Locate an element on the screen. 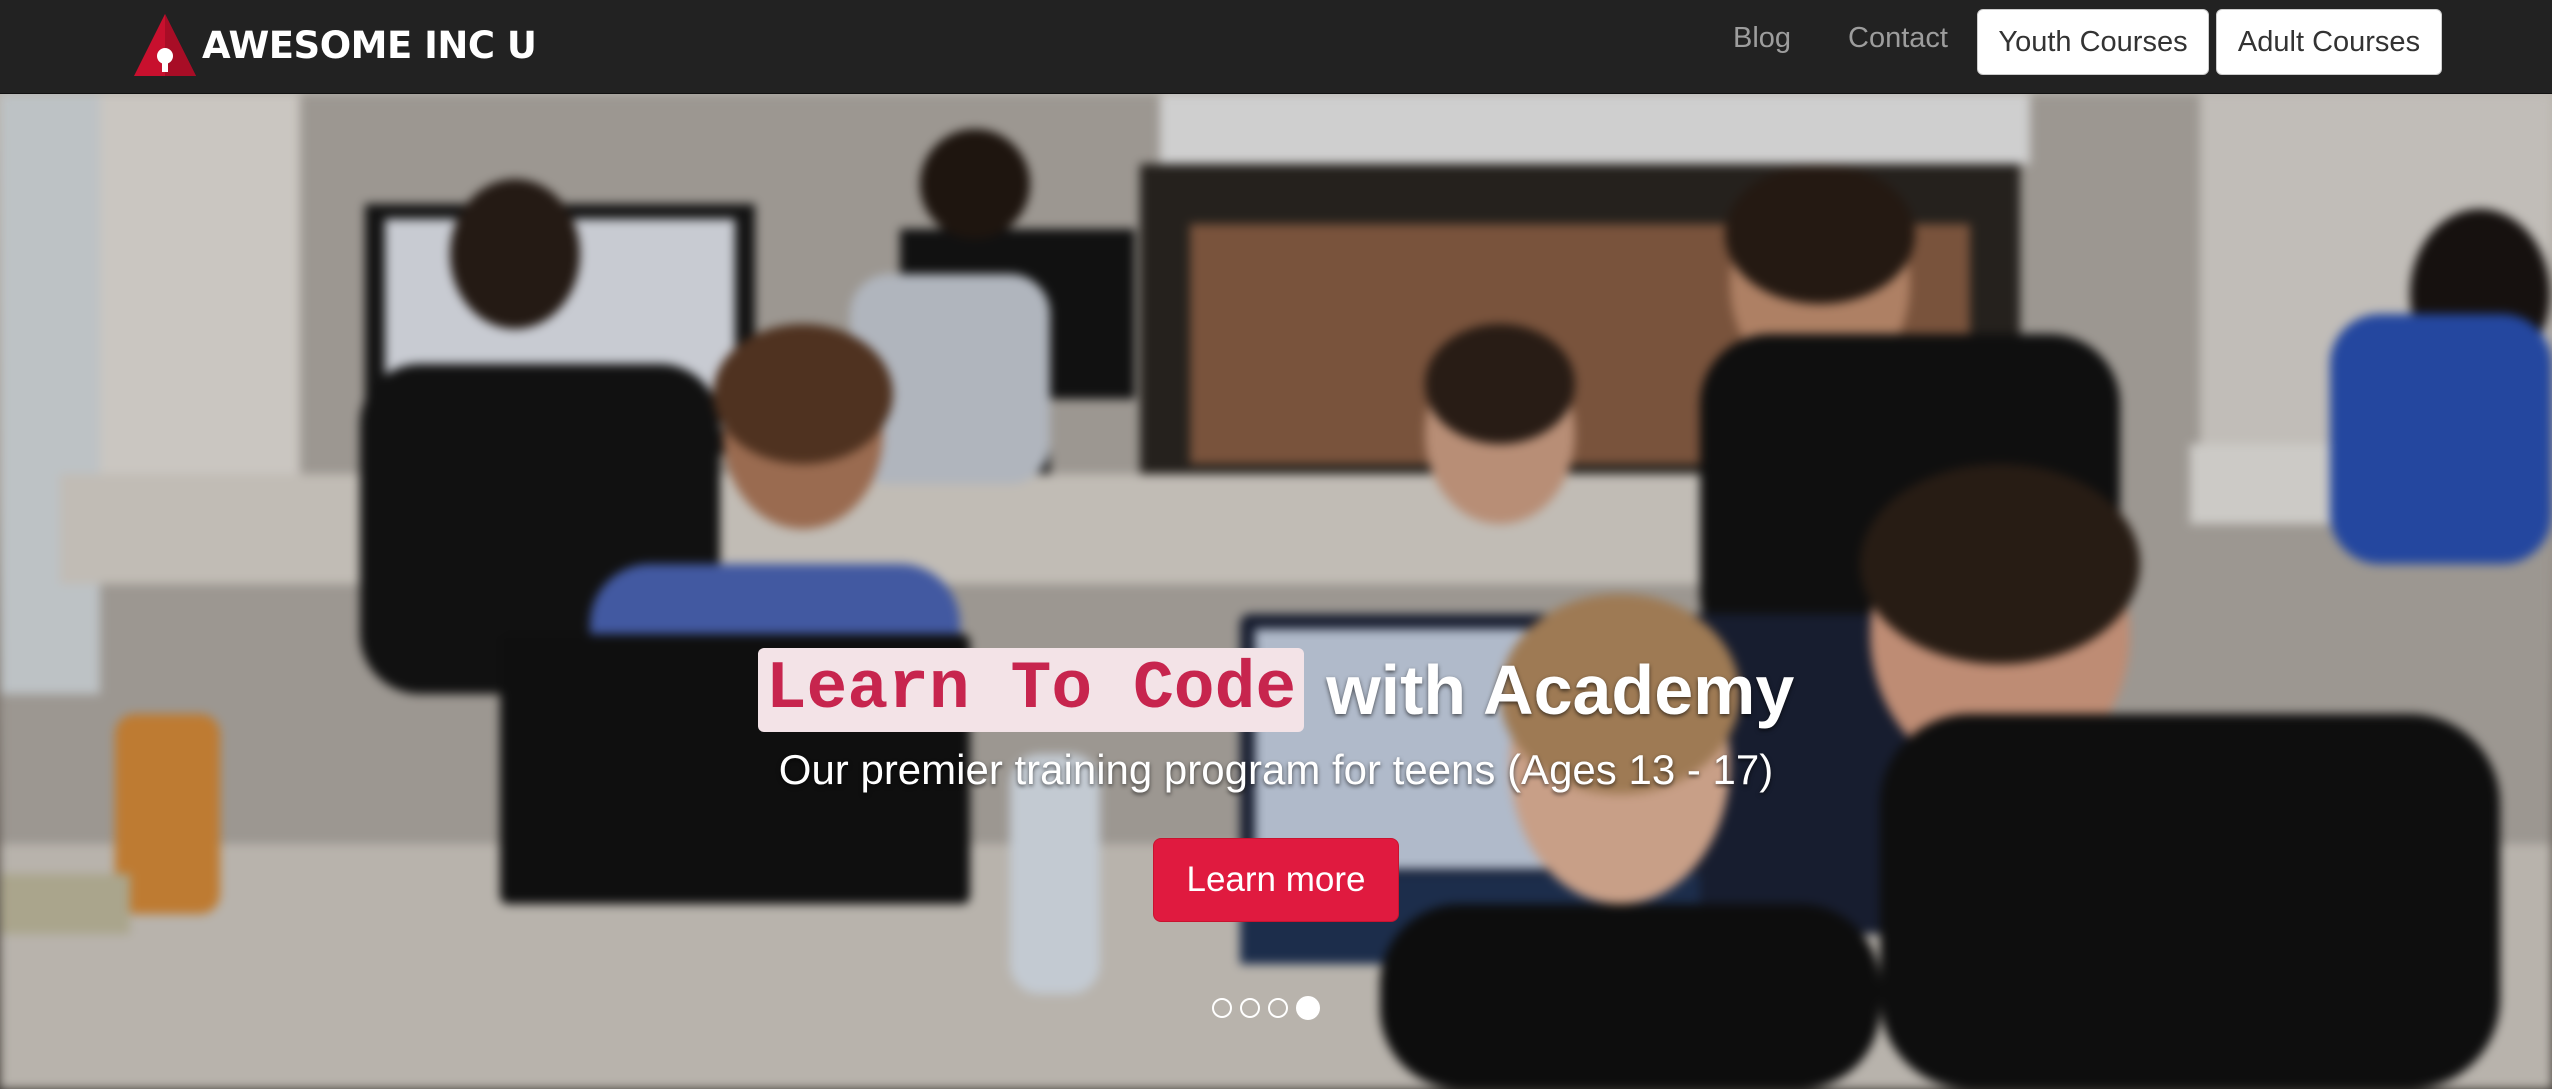 This screenshot has height=1089, width=2552. headline-code-badge: Learn To Code is located at coordinates (1031, 690).